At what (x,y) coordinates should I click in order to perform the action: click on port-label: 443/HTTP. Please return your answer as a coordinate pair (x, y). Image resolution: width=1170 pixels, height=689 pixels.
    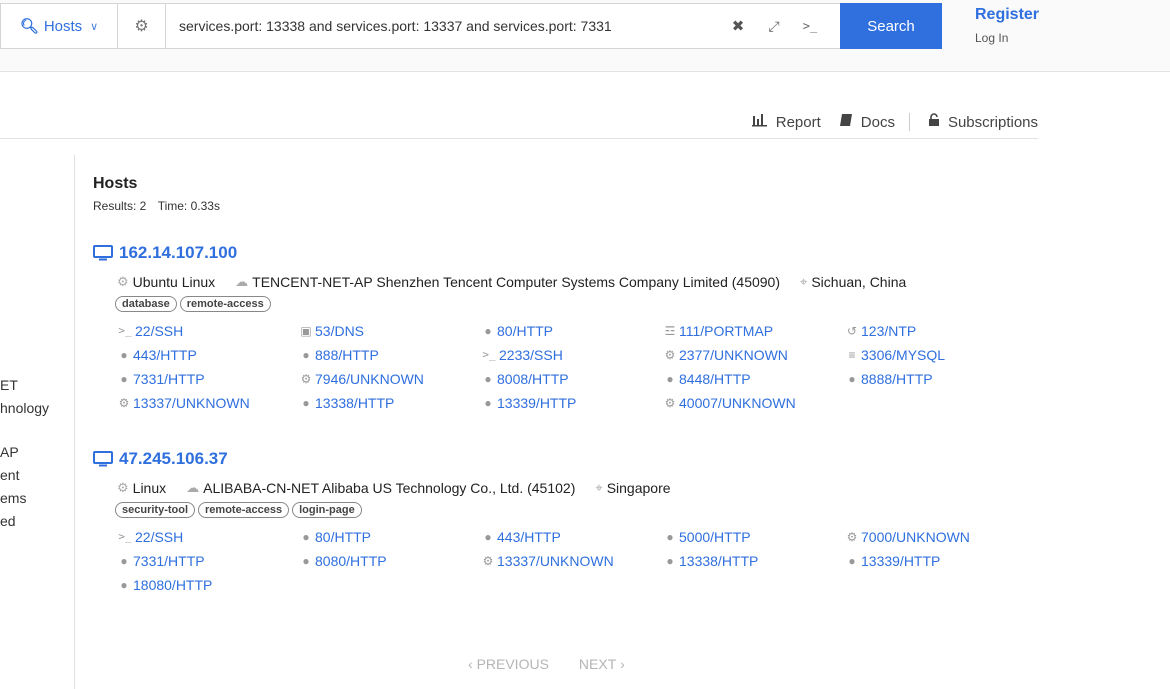
    Looking at the image, I should click on (529, 536).